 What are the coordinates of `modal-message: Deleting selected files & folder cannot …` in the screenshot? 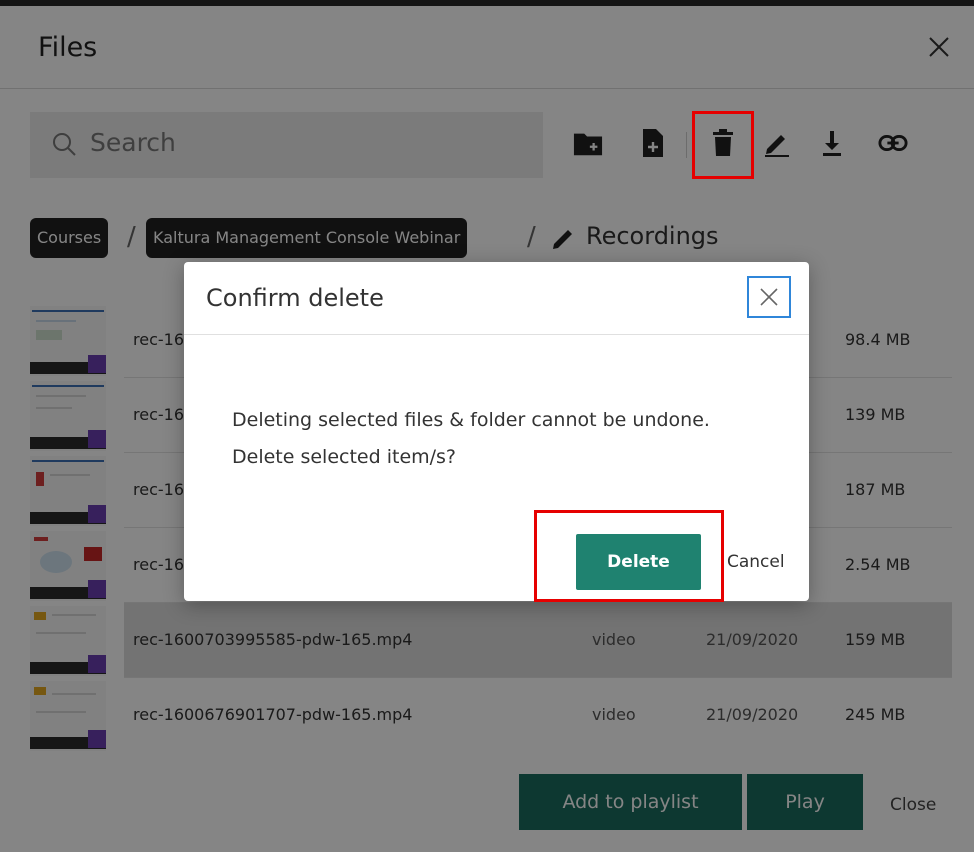 It's located at (471, 420).